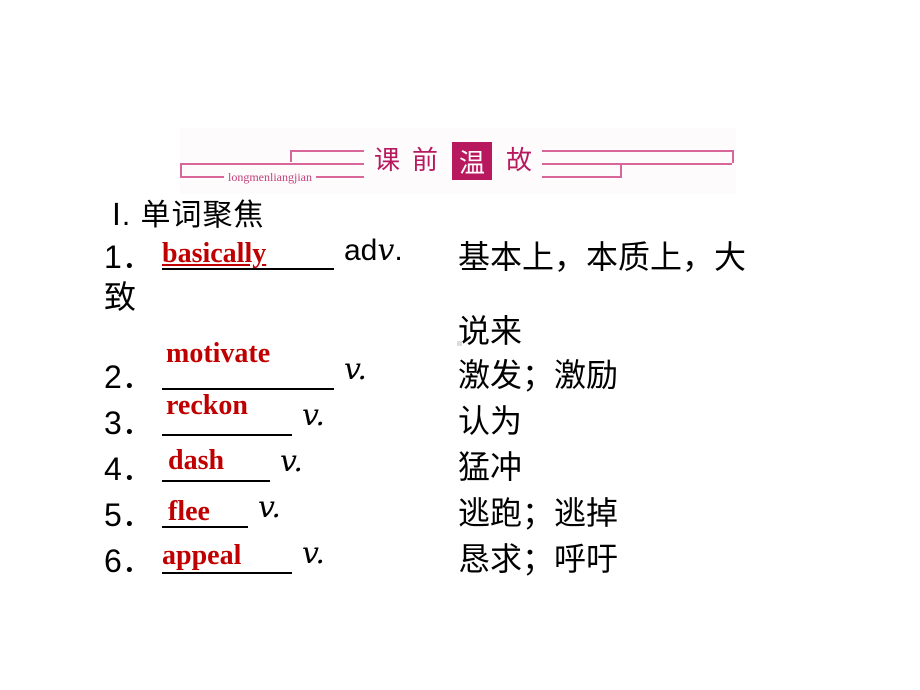  I want to click on meaning-text: 说来, so click(490, 331).